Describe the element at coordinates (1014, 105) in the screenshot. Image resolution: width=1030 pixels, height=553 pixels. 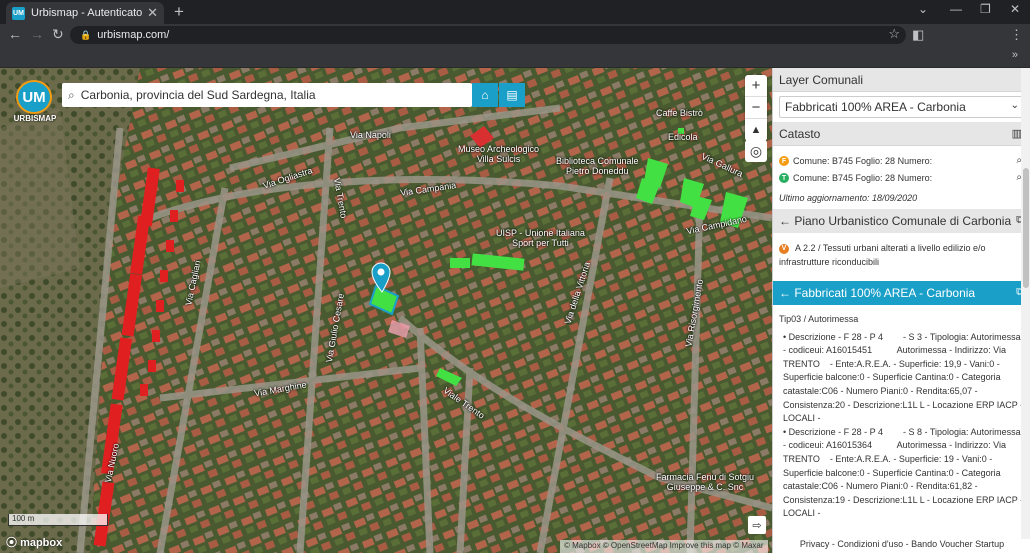
I see `chevron-down-icon: ⌄` at that location.